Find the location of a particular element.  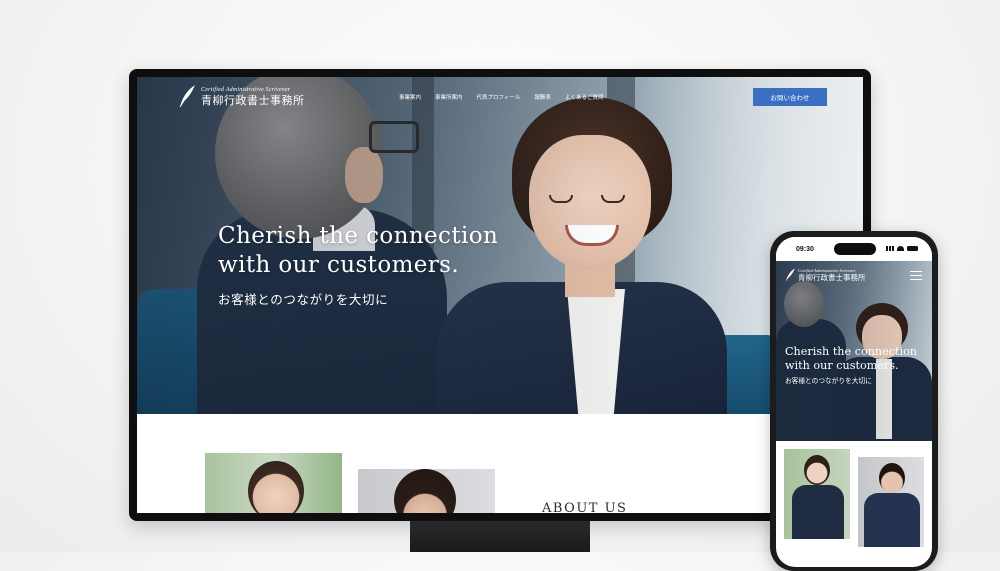

status-time: 09:30 is located at coordinates (805, 249).